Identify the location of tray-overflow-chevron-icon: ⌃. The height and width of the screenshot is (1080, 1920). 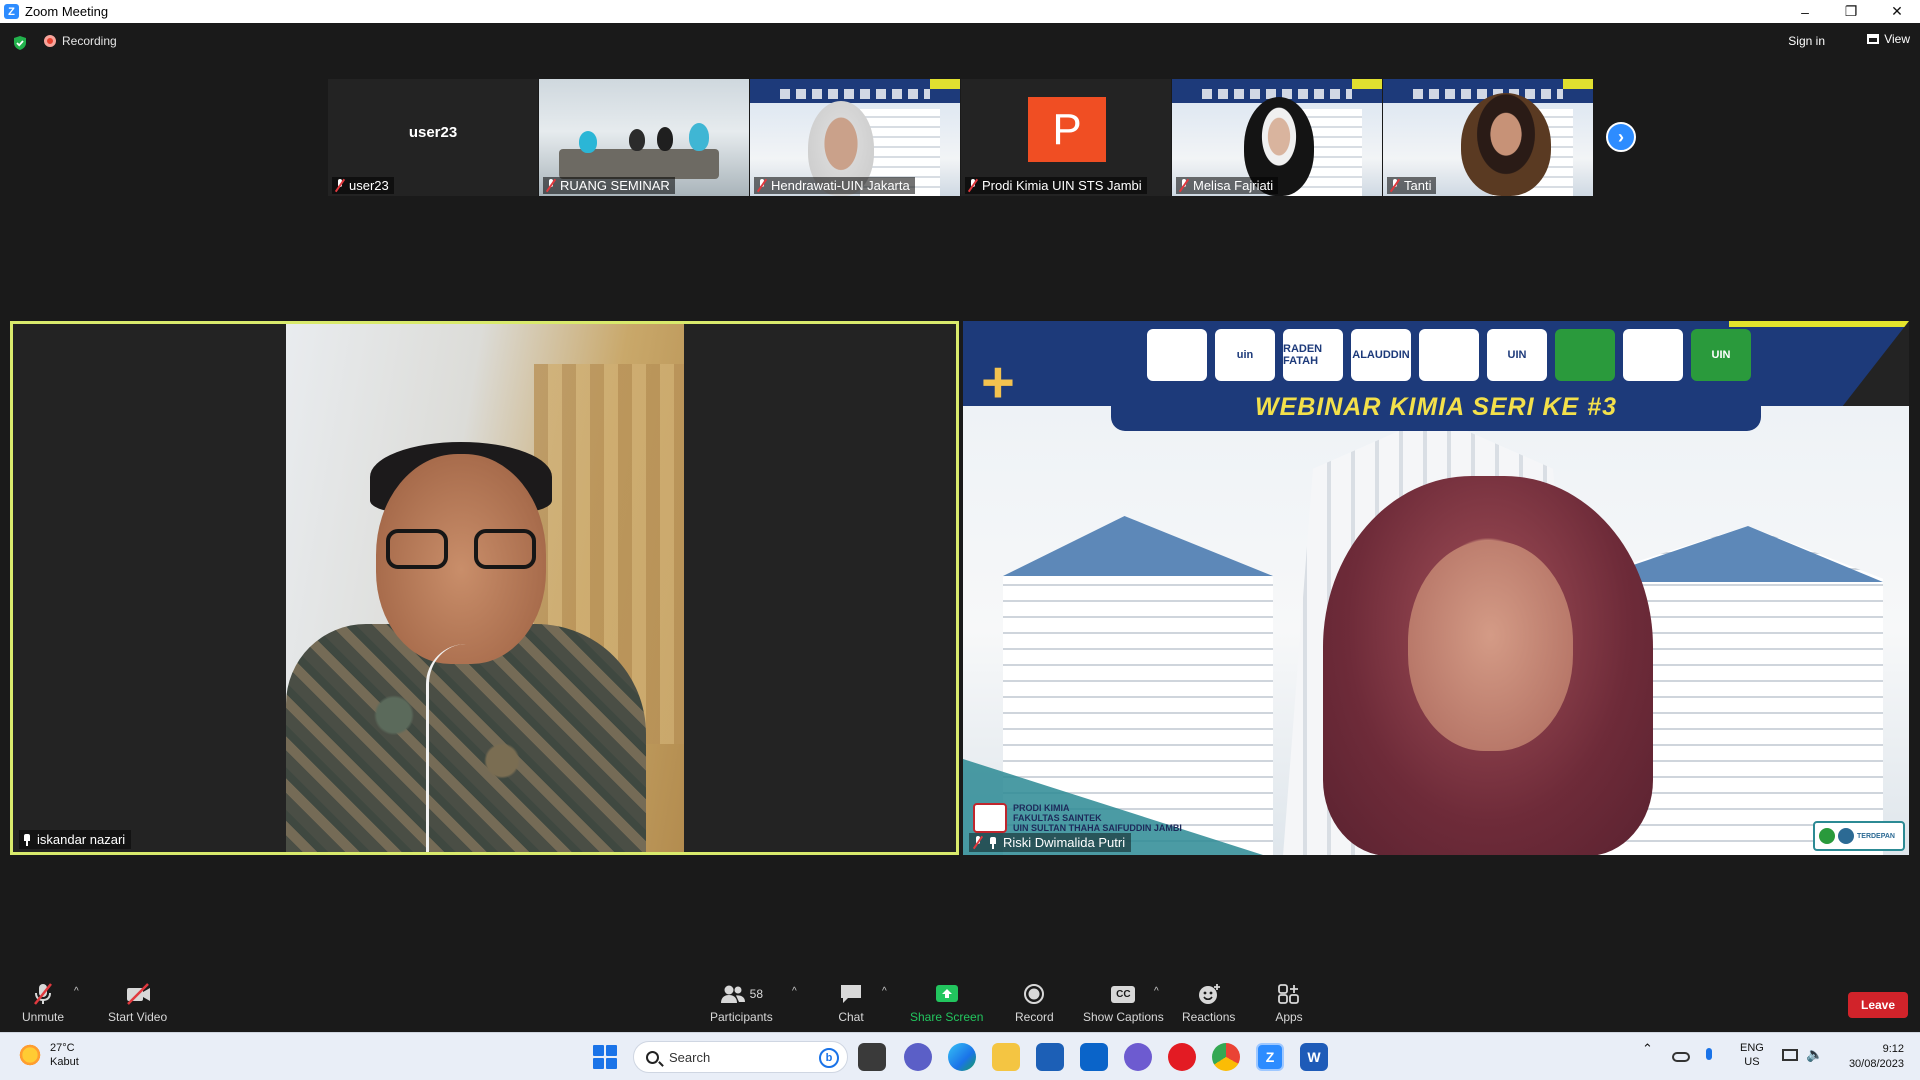
(1647, 1049).